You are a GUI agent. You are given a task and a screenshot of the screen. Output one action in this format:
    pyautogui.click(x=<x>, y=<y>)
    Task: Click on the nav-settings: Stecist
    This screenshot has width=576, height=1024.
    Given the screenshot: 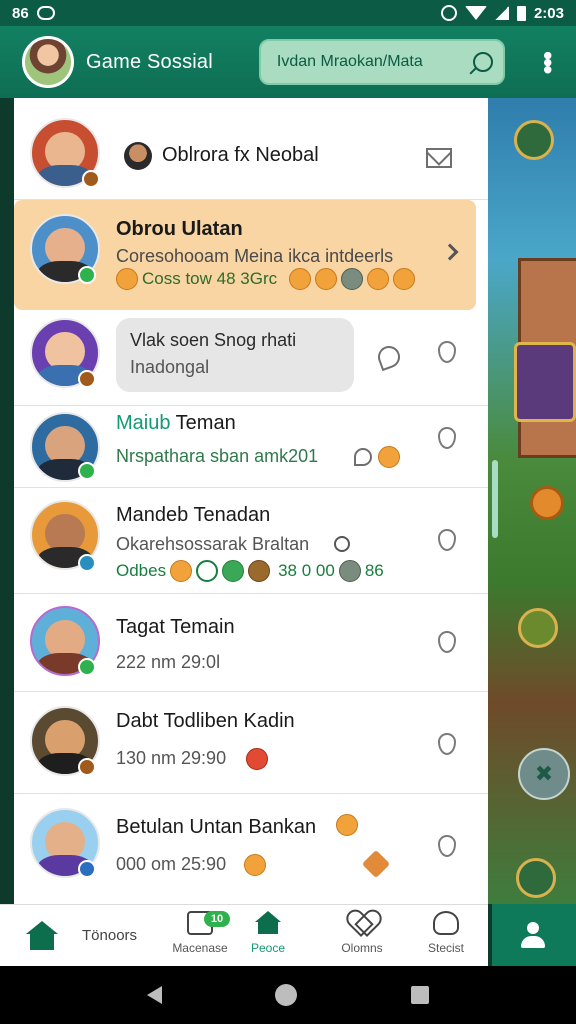 What is the action you would take?
    pyautogui.click(x=446, y=933)
    